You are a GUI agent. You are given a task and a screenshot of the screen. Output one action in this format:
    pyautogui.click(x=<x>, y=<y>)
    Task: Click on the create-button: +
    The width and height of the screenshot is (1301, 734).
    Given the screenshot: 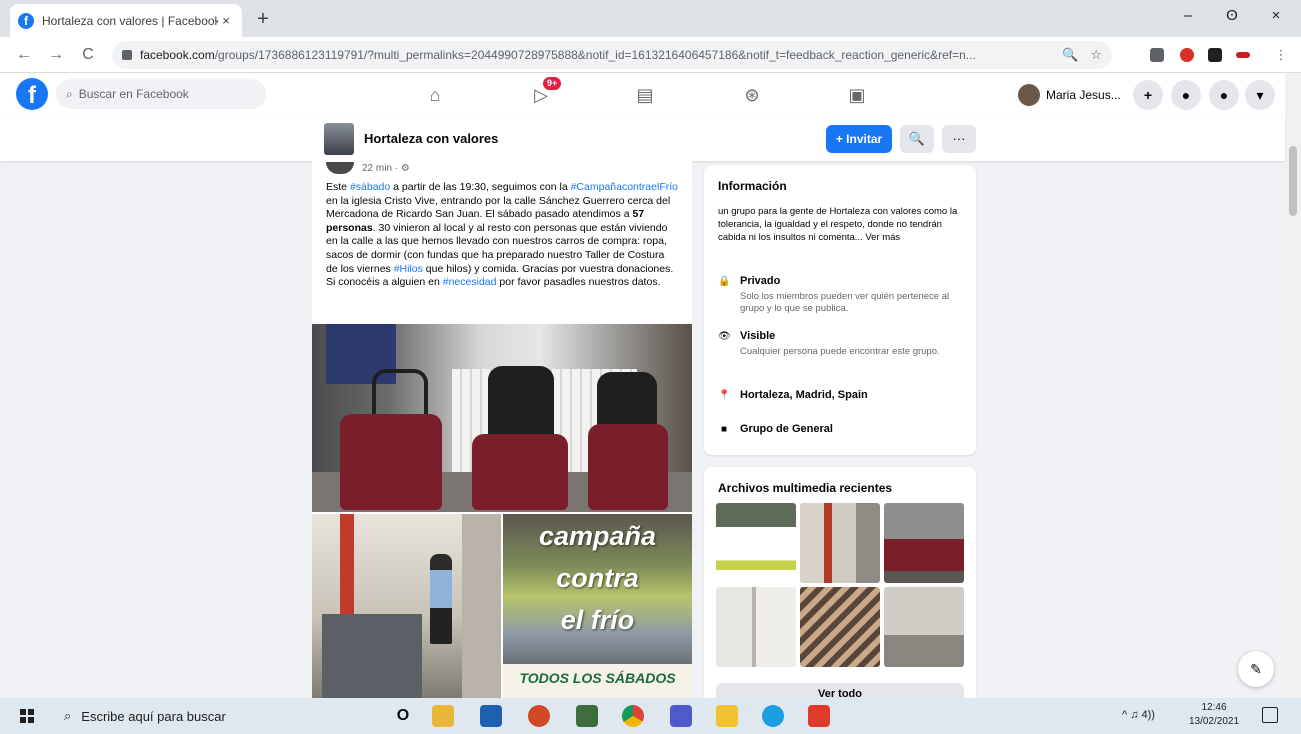 What is the action you would take?
    pyautogui.click(x=1148, y=95)
    